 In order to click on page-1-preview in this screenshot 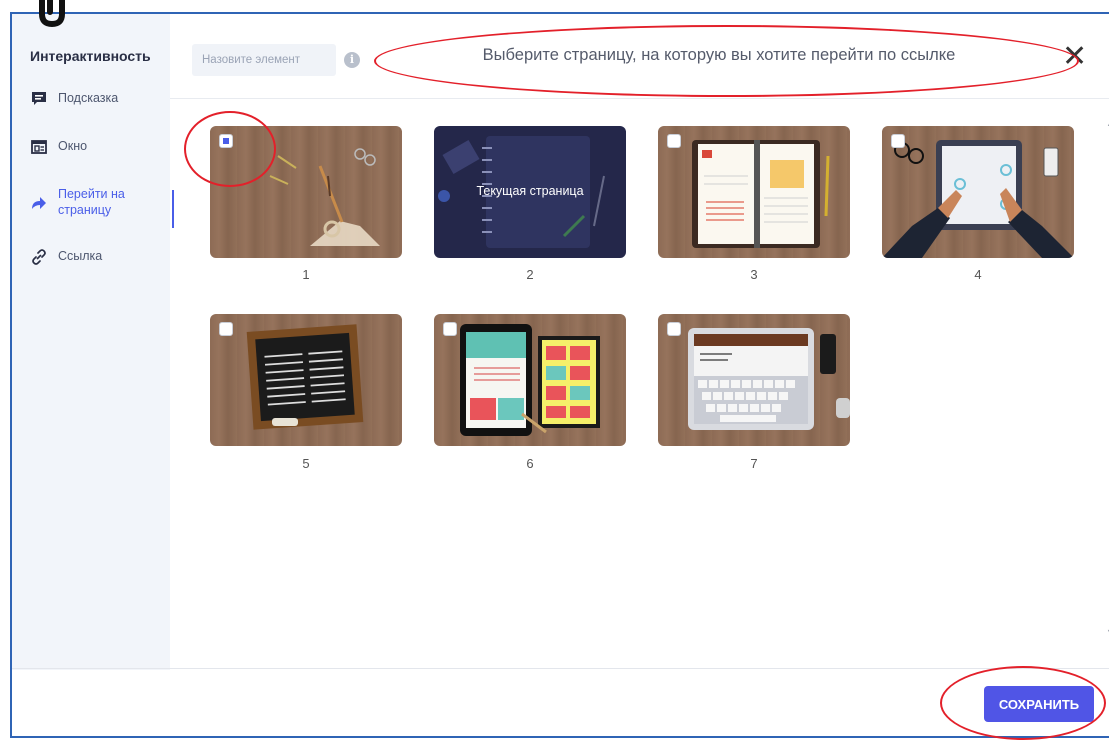, I will do `click(324, 197)`.